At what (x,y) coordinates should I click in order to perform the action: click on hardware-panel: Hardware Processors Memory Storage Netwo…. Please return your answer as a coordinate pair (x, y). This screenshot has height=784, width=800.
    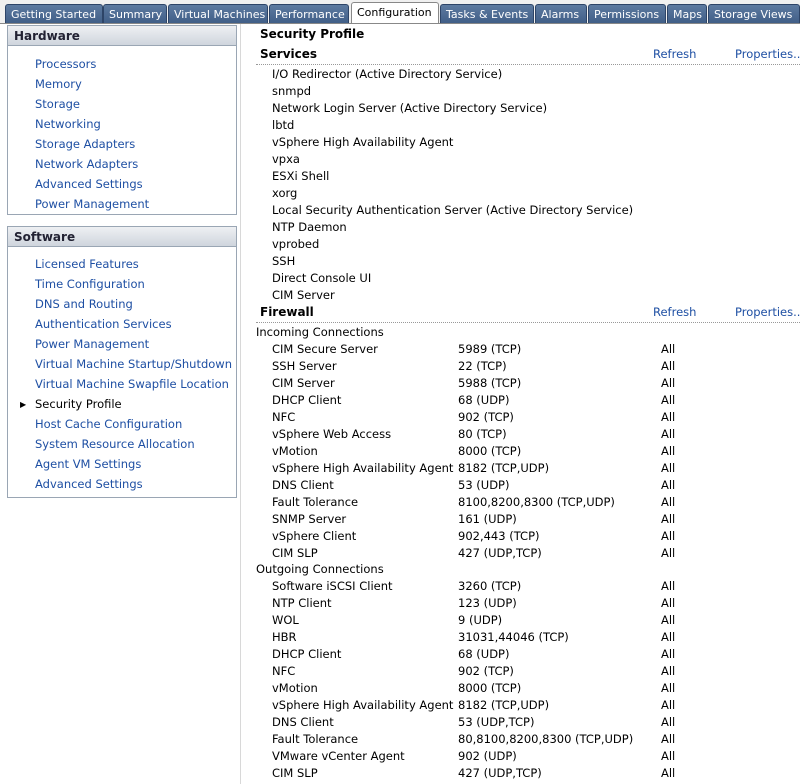
    Looking at the image, I should click on (122, 120).